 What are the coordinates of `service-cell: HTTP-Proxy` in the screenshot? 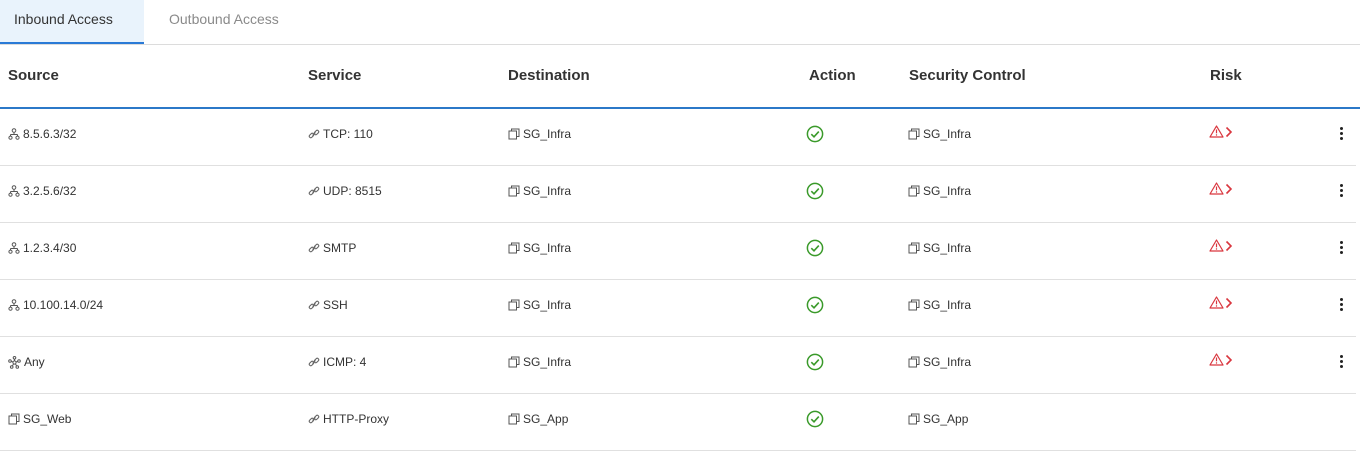 It's located at (348, 419).